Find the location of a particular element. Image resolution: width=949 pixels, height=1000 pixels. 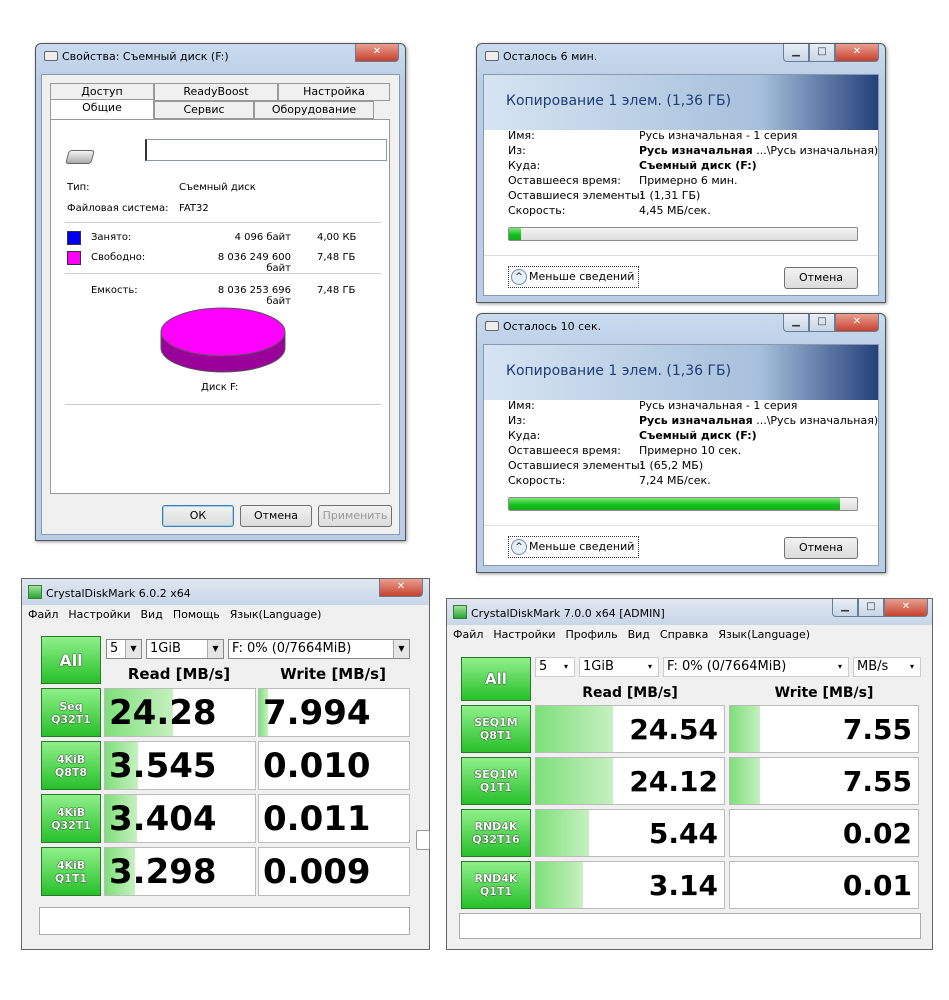

size-value: 1GiB is located at coordinates (165, 648).